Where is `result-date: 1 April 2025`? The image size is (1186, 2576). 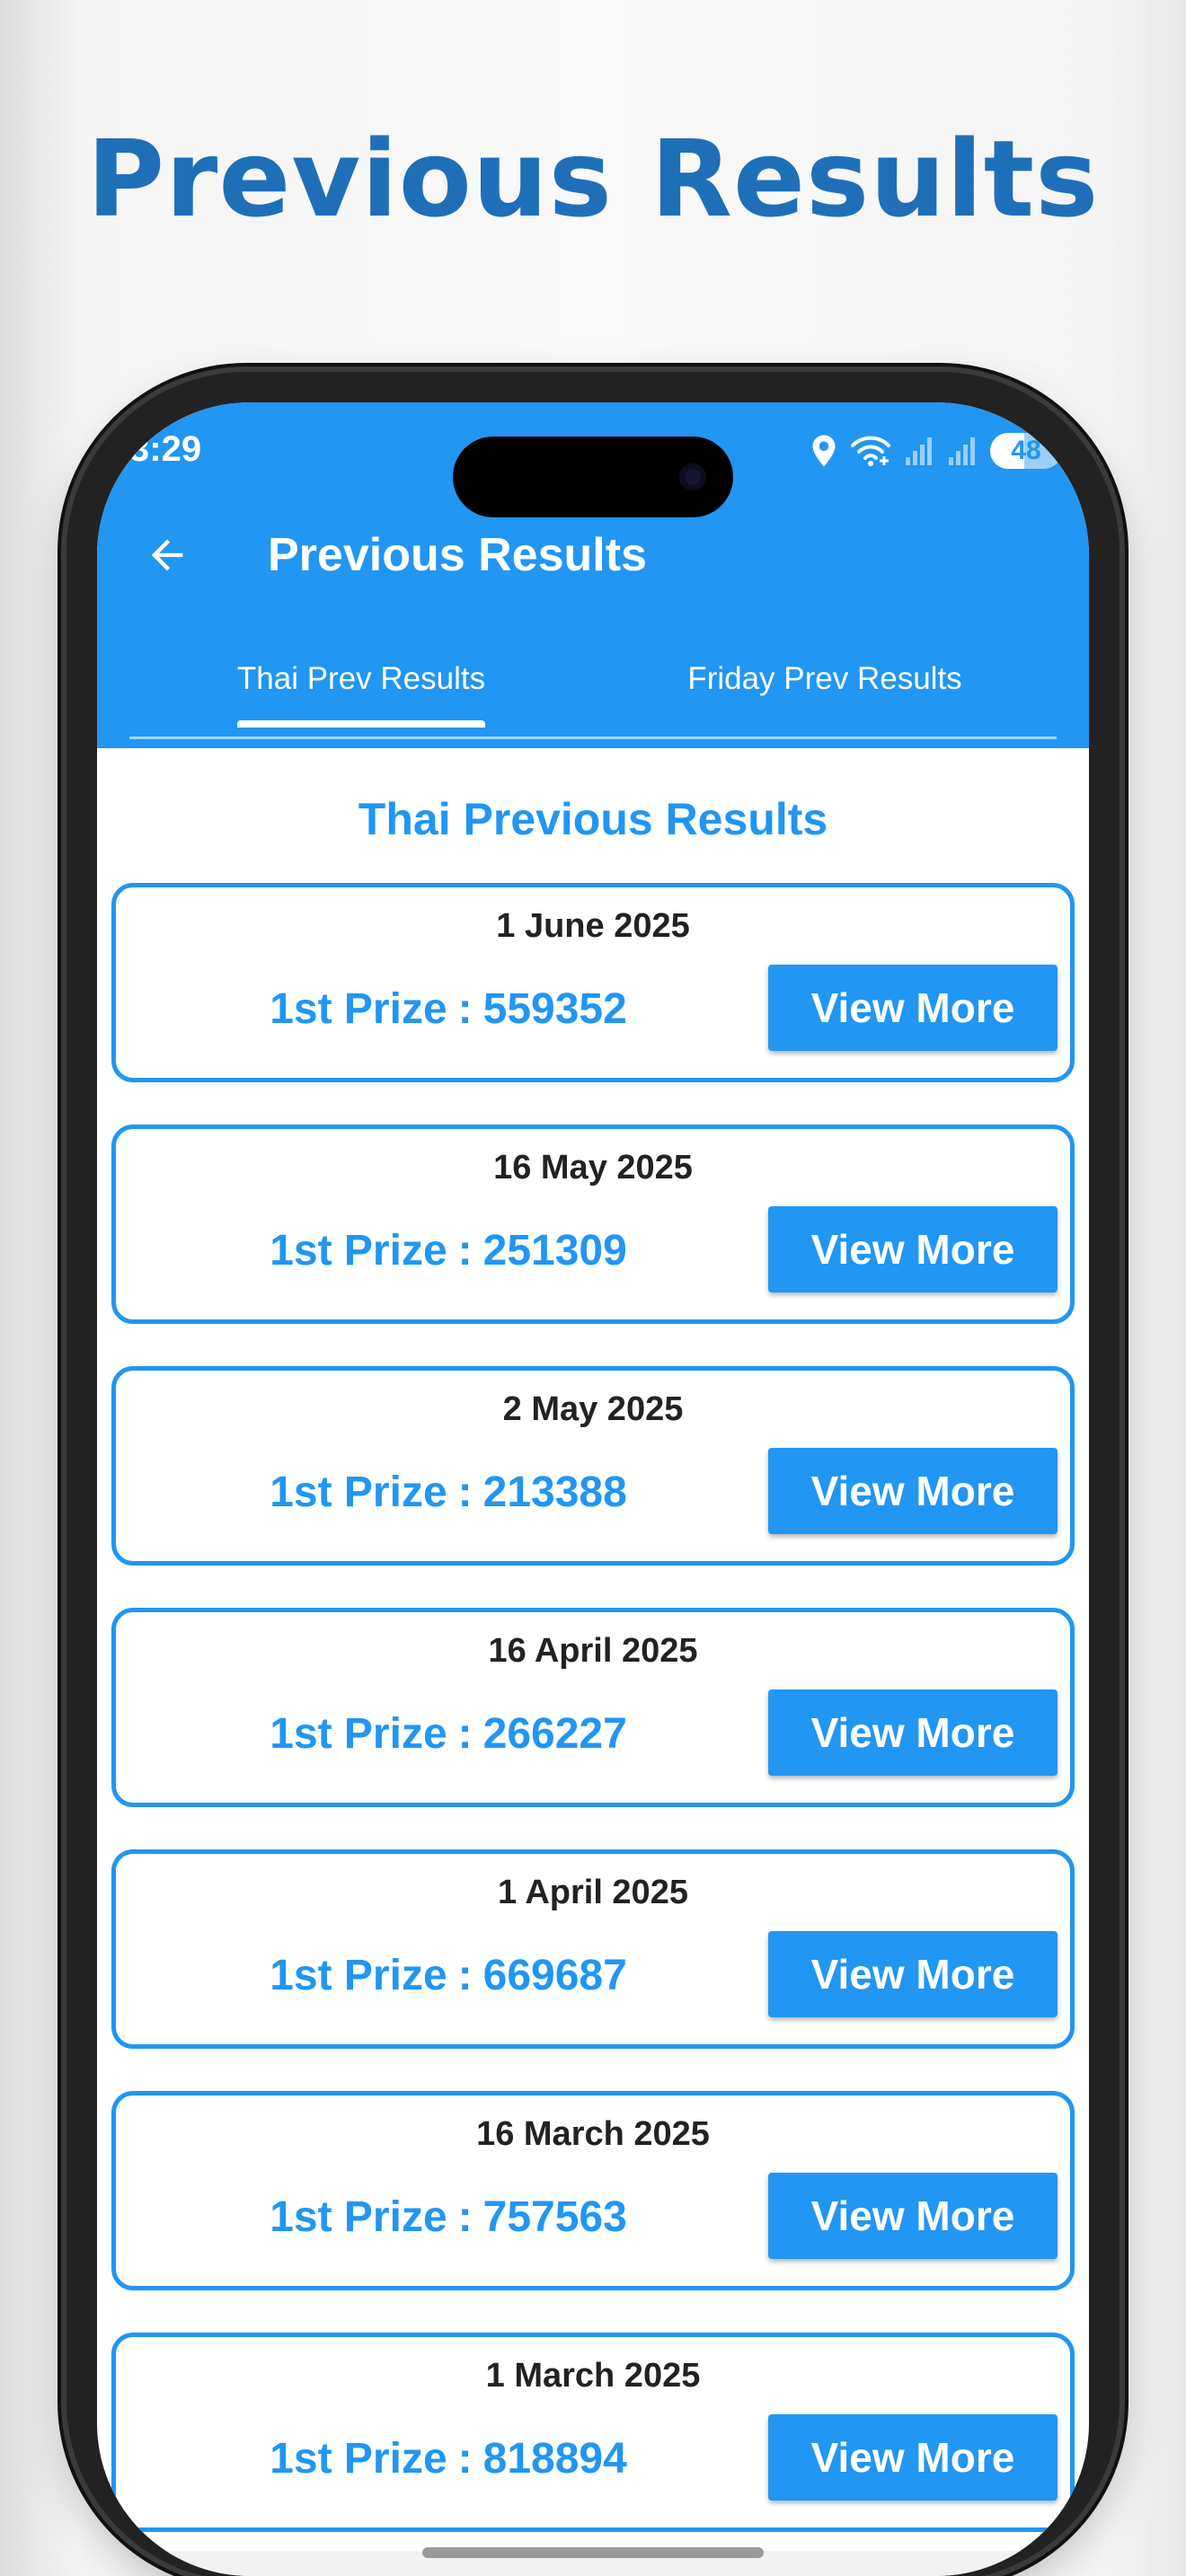 result-date: 1 April 2025 is located at coordinates (593, 1893).